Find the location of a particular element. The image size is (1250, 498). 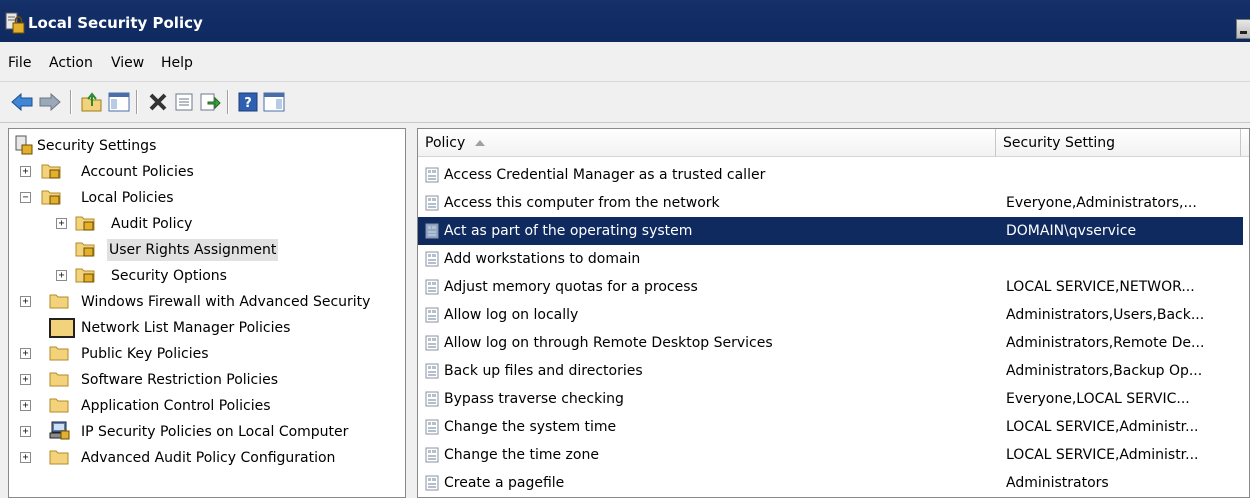

tree-item-audit-policy: + Audit Policy is located at coordinates (207, 224).